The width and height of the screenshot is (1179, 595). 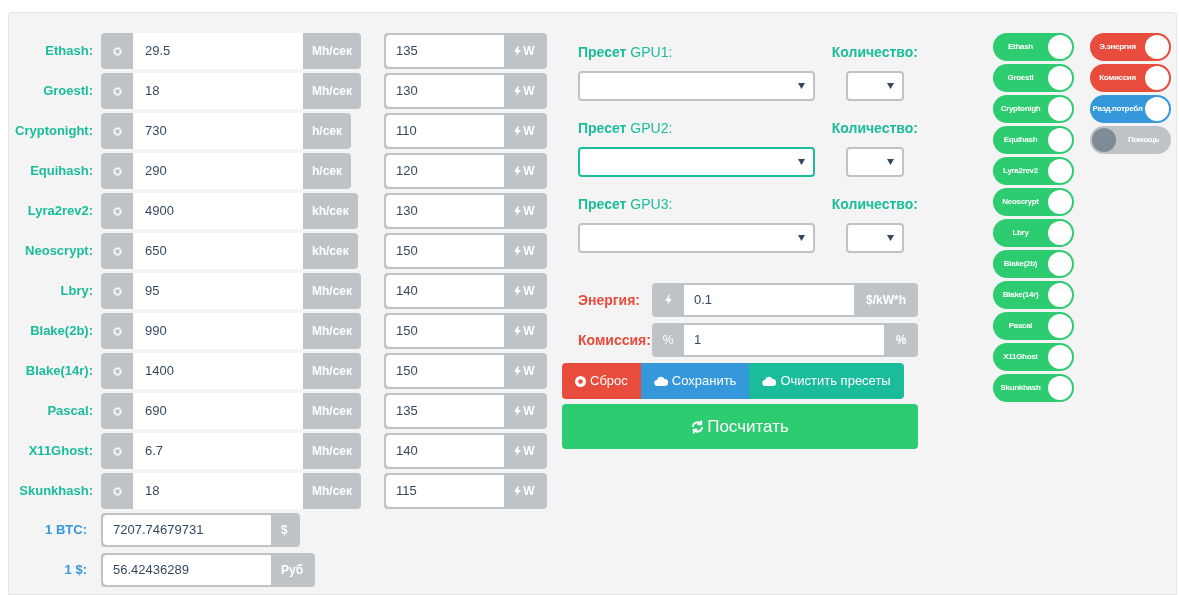 What do you see at coordinates (601, 381) in the screenshot?
I see `reset-button: Сброс` at bounding box center [601, 381].